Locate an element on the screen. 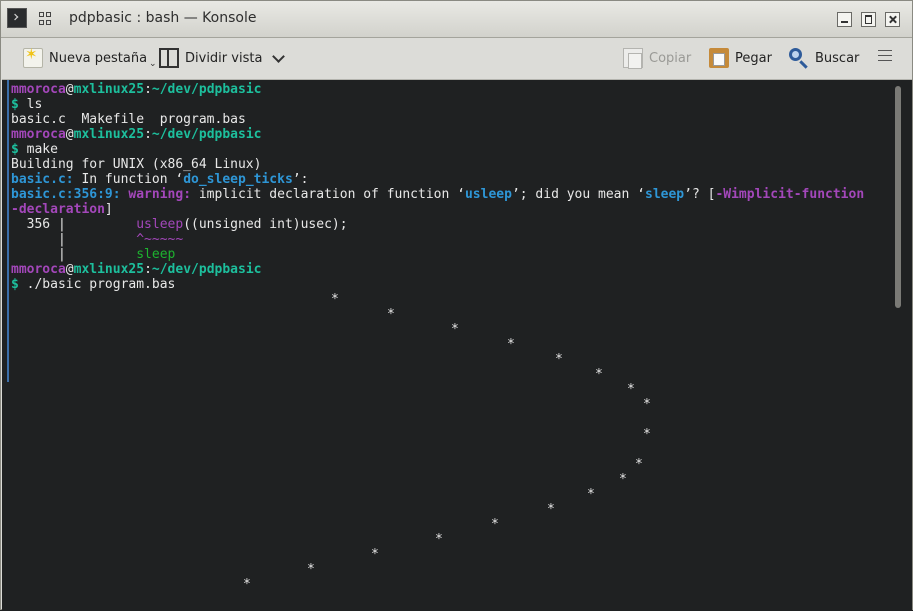 The width and height of the screenshot is (913, 611). code-snippet-line: 356 | usleep((unsigned int)usec); is located at coordinates (179, 224).